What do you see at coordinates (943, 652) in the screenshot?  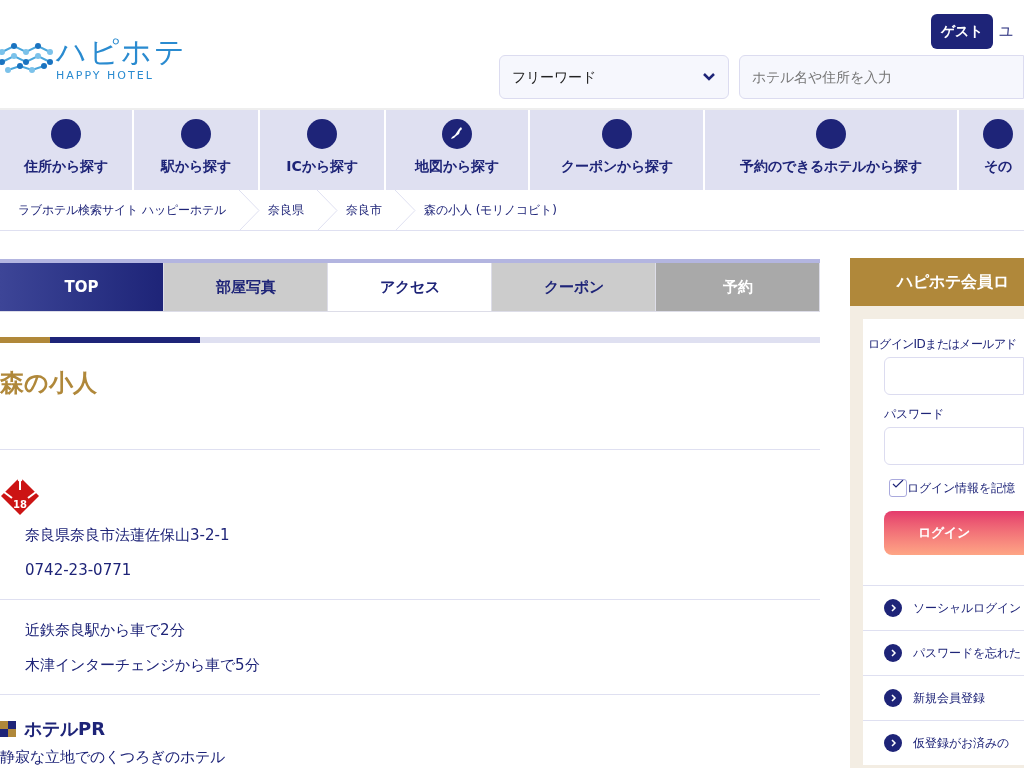 I see `login-menu-link: パスワードを忘れた` at bounding box center [943, 652].